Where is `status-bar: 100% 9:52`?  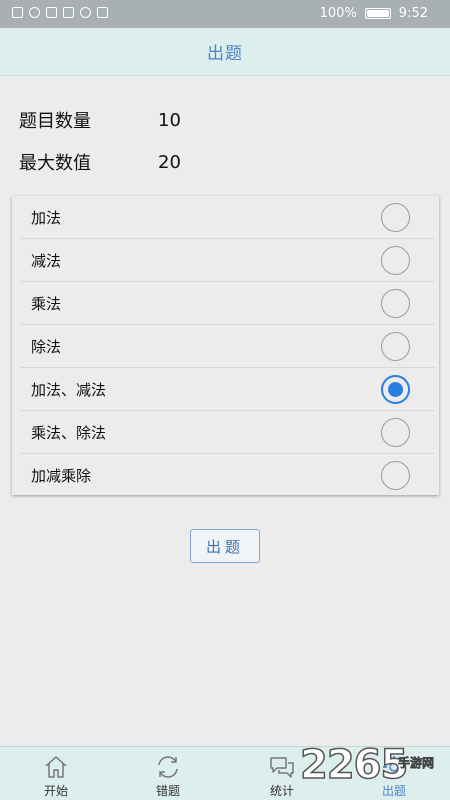 status-bar: 100% 9:52 is located at coordinates (225, 14).